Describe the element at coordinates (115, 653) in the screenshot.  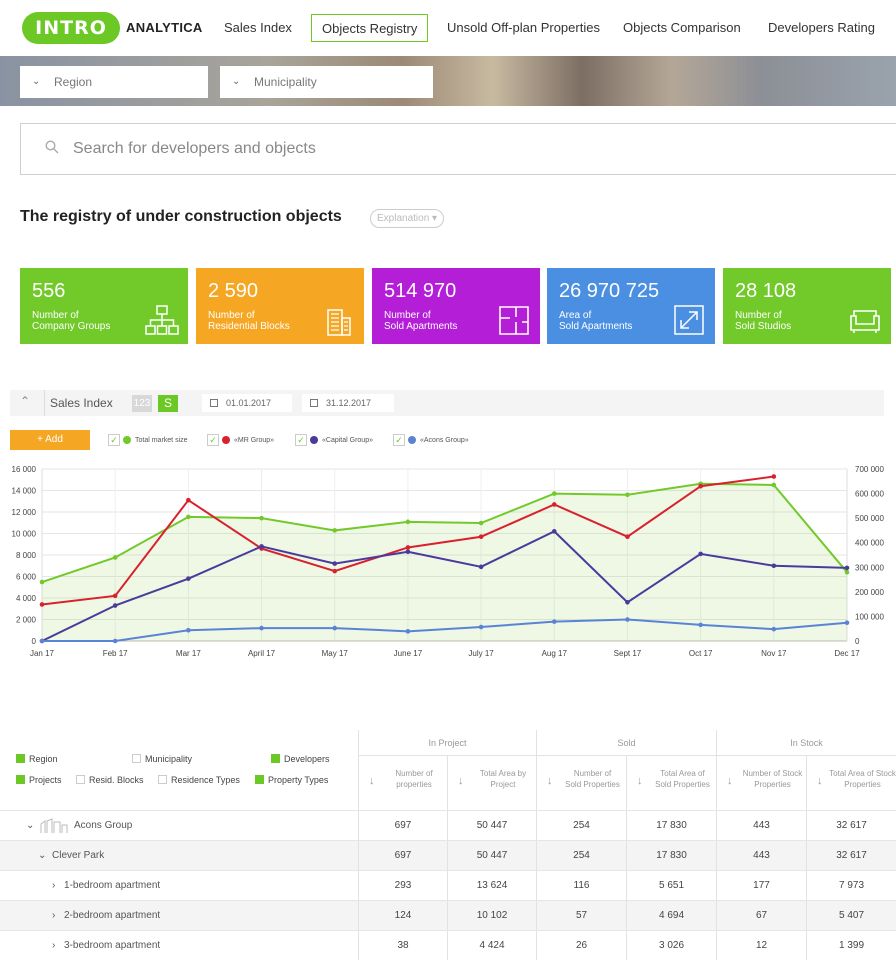
I see `x-tick-label: Feb 17` at that location.